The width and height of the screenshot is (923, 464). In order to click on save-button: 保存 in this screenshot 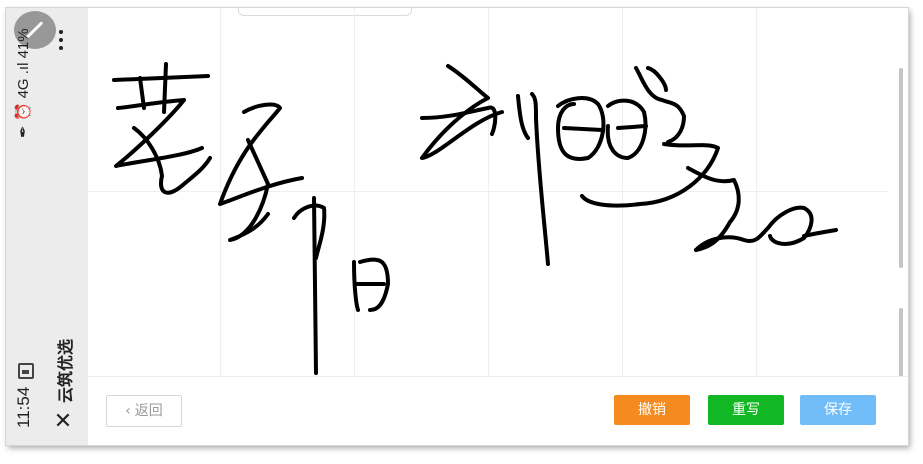, I will do `click(838, 410)`.